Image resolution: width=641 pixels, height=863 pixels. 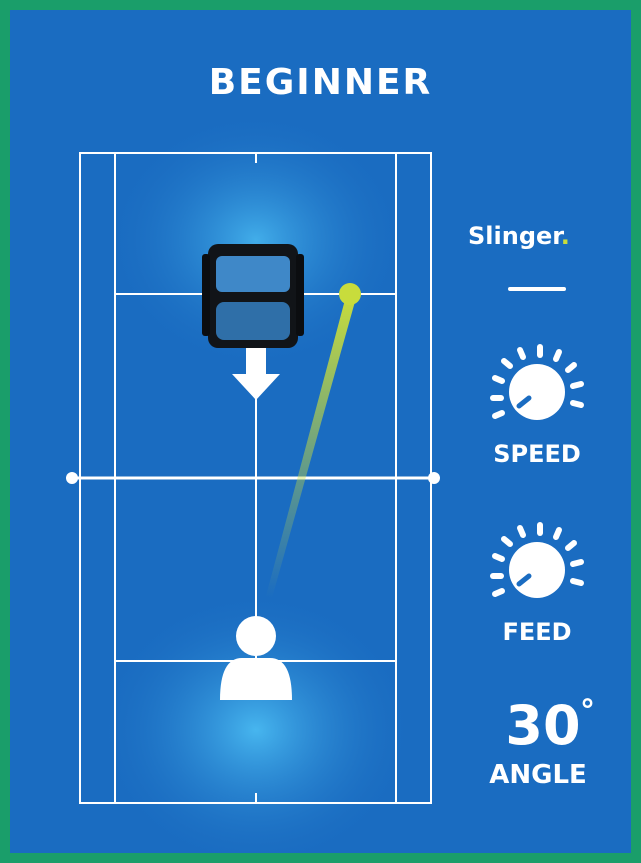 I want to click on net-post-right, so click(x=434, y=478).